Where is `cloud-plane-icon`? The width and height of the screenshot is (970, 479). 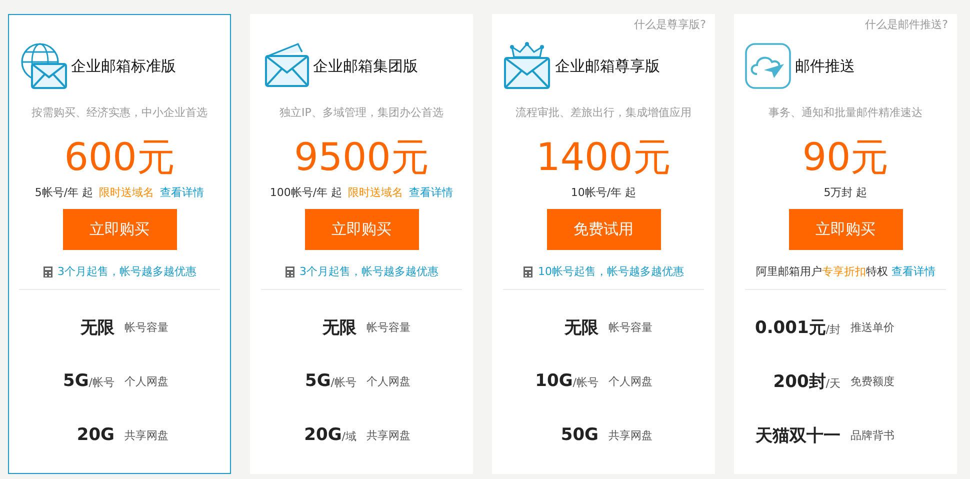
cloud-plane-icon is located at coordinates (768, 66).